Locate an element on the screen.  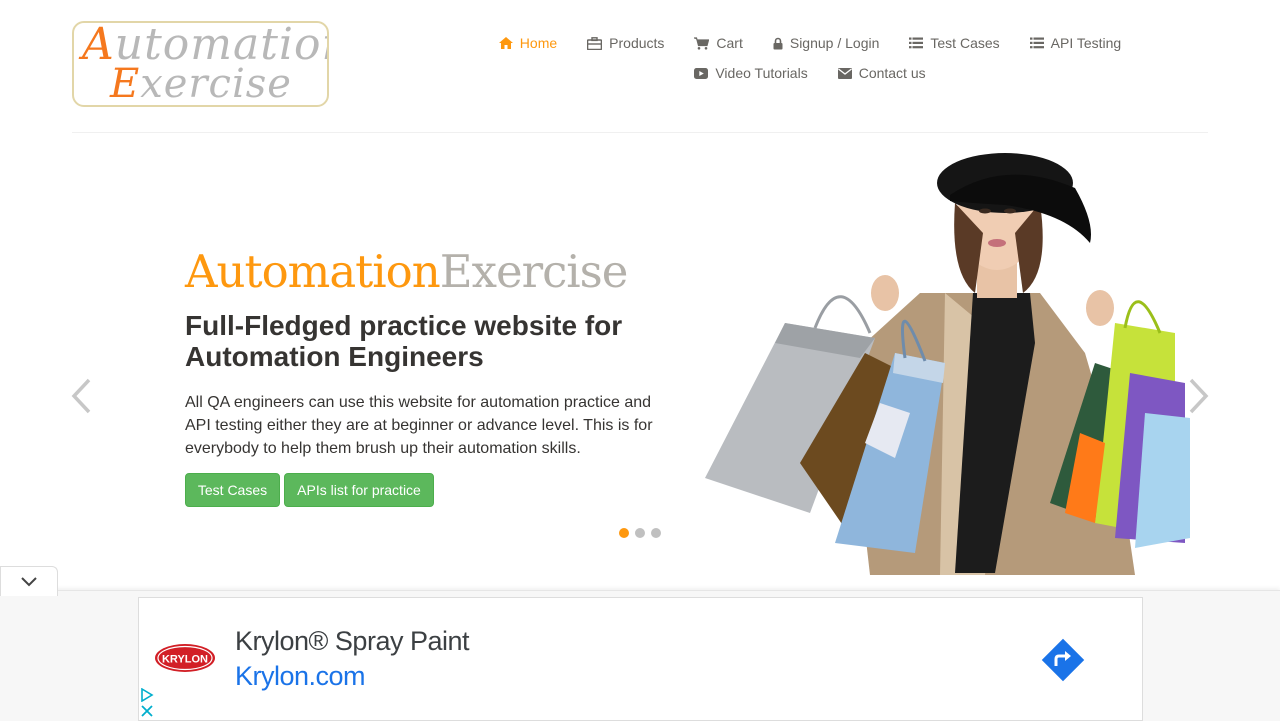
nav-video-tutorials: Video Tutorials is located at coordinates (750, 73).